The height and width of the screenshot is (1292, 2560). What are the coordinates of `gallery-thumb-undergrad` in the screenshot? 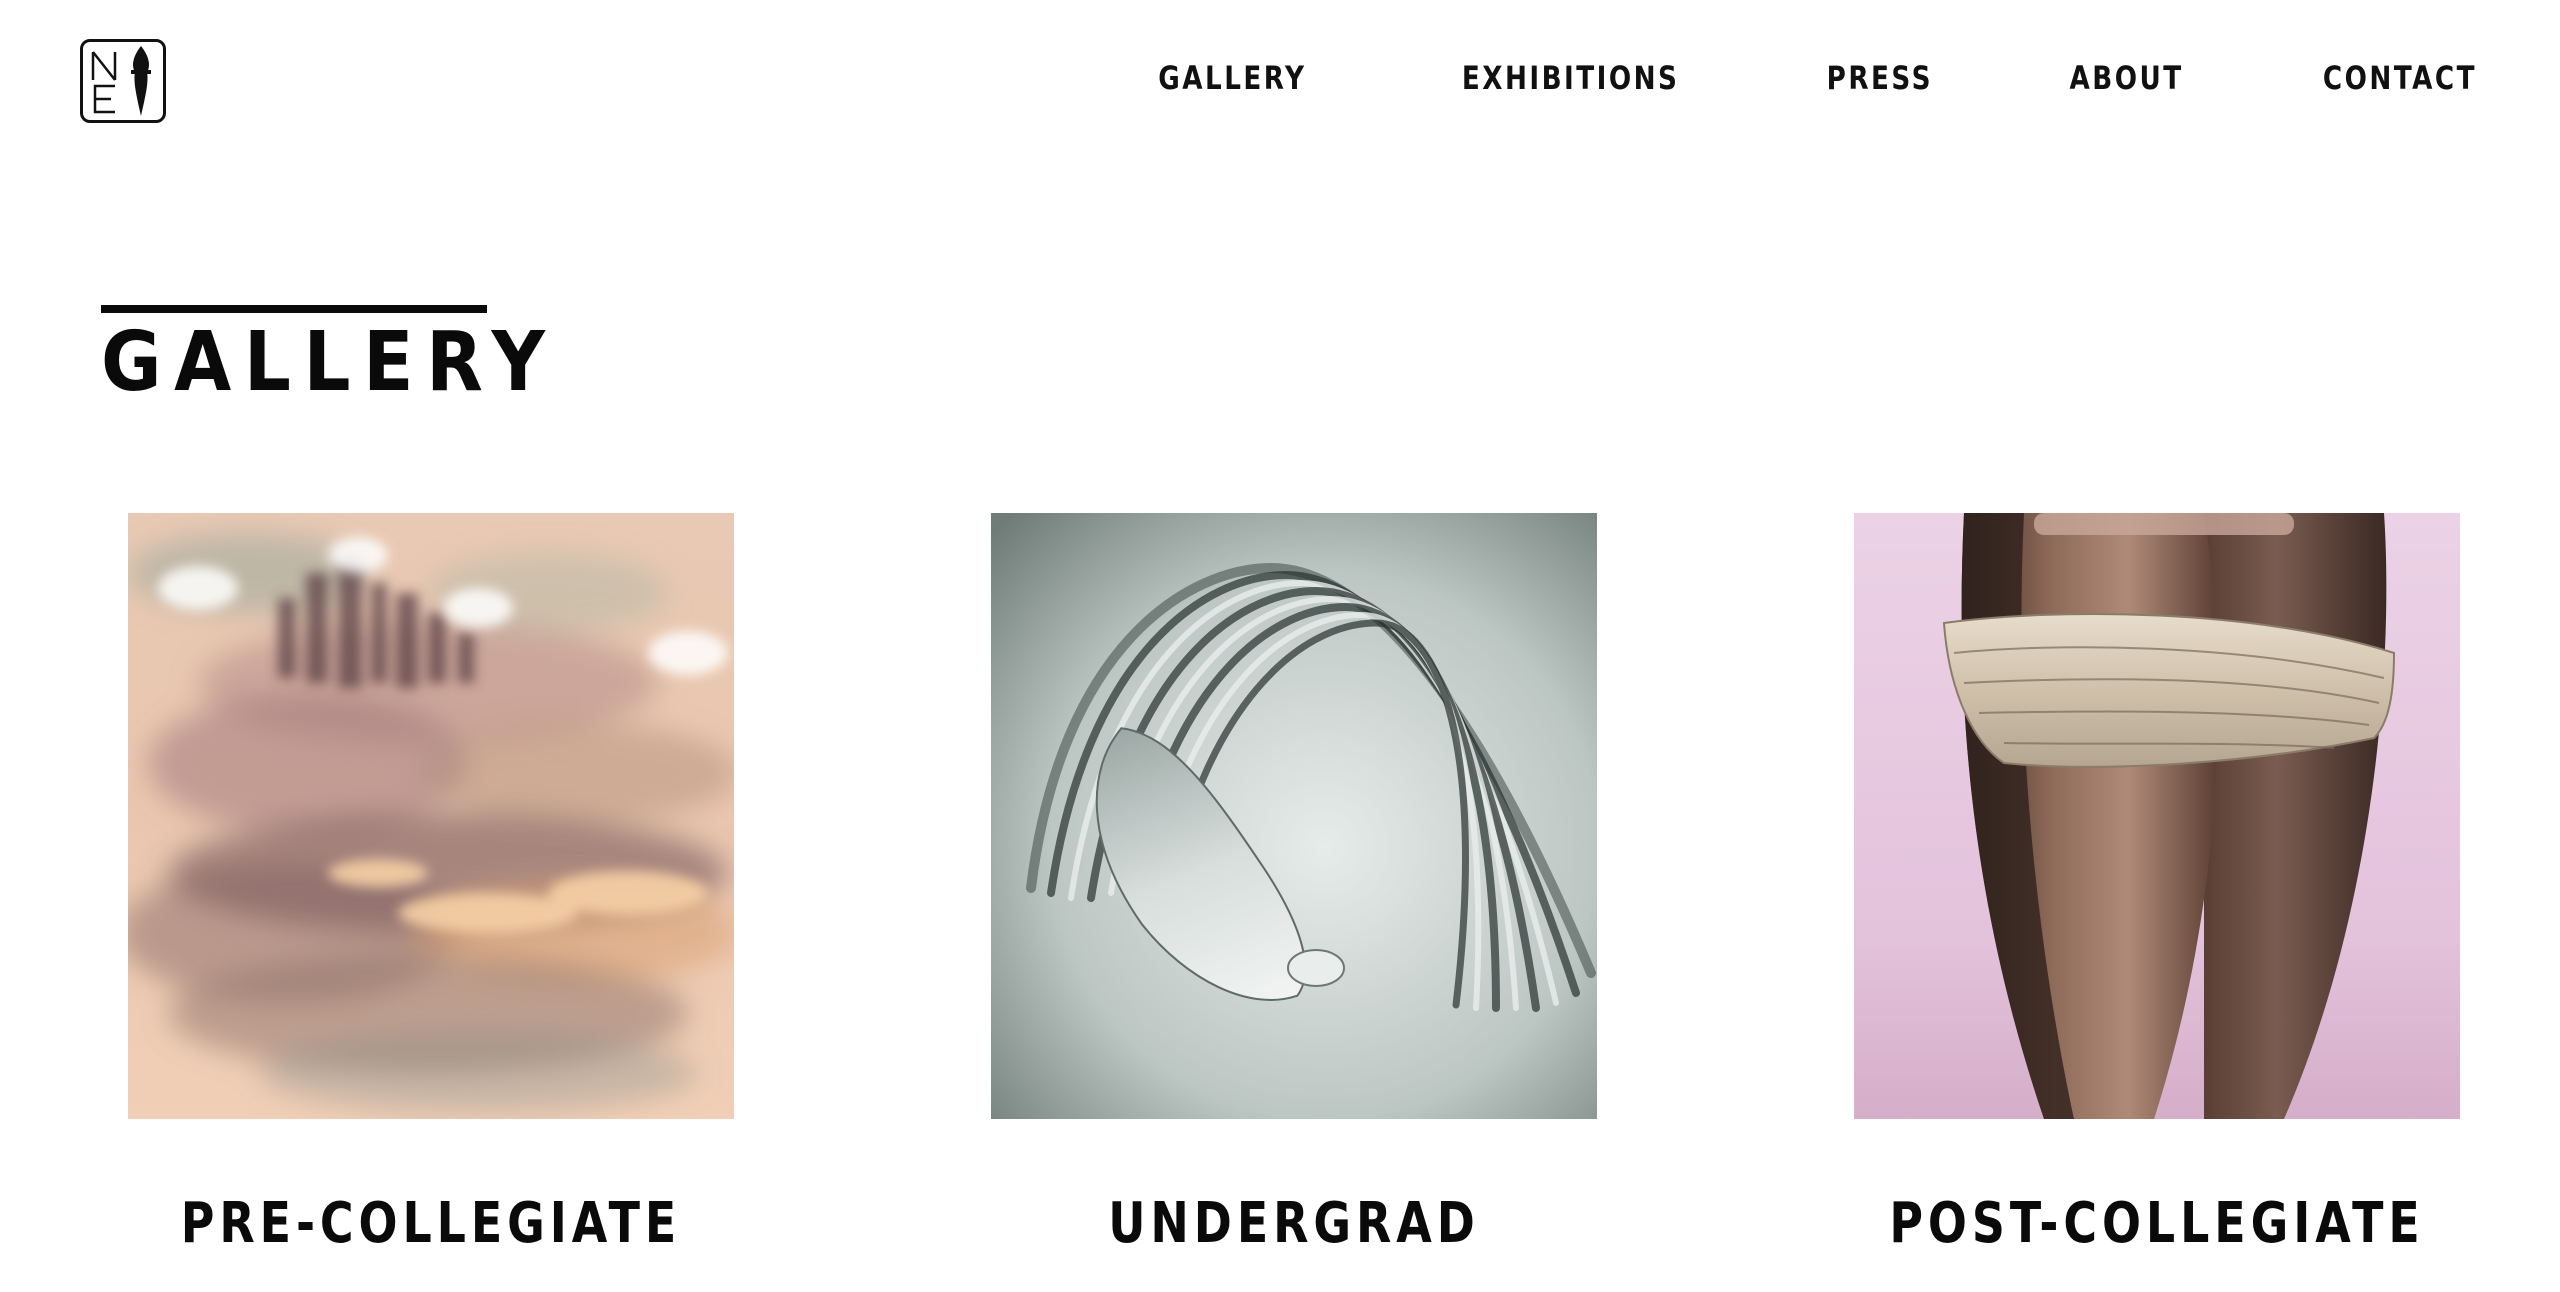 It's located at (1294, 816).